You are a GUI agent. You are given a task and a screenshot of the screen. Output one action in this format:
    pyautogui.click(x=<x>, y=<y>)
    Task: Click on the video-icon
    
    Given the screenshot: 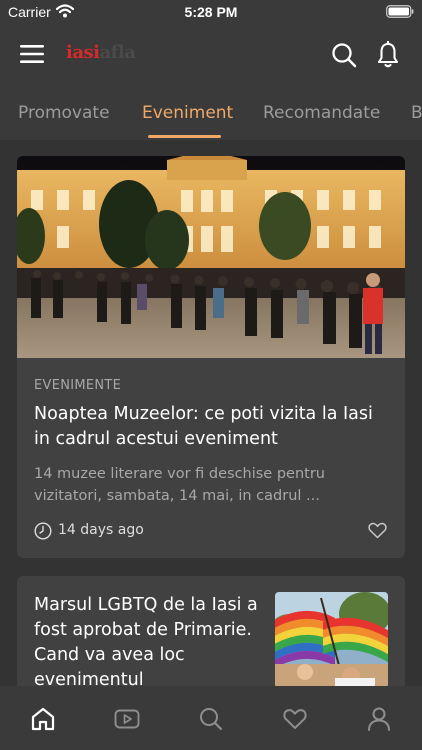 What is the action you would take?
    pyautogui.click(x=127, y=719)
    